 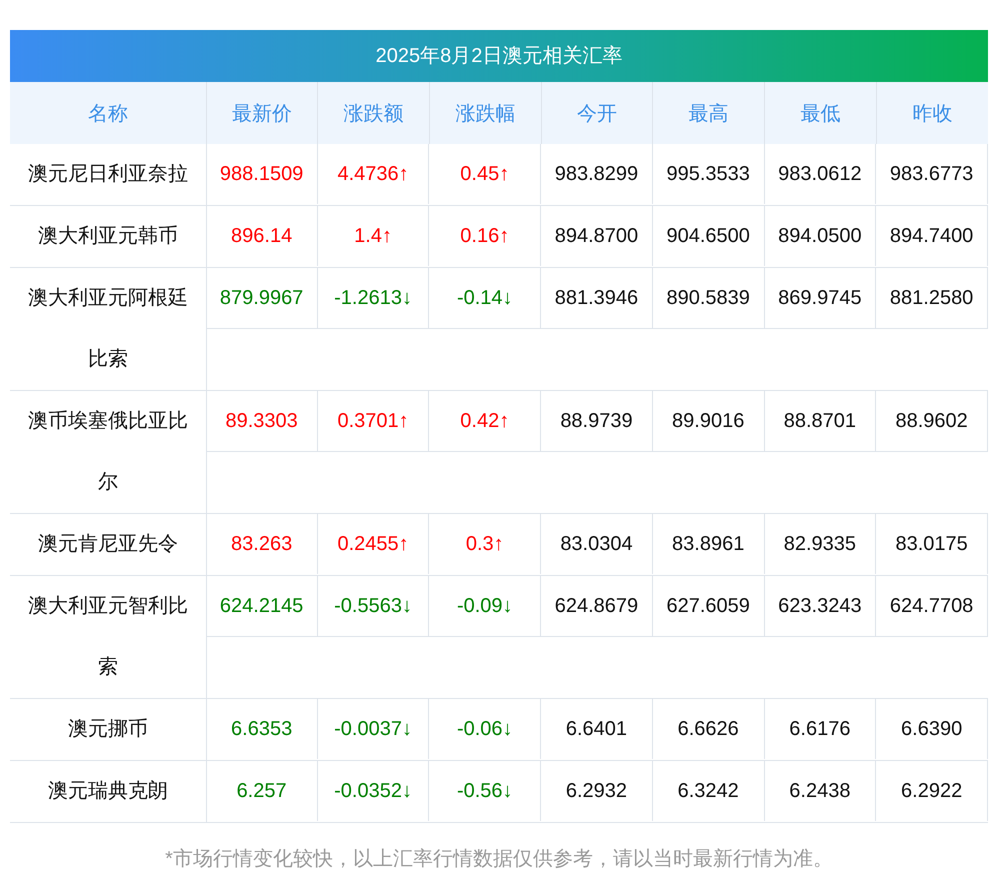 I want to click on column-header: 最高, so click(x=708, y=113).